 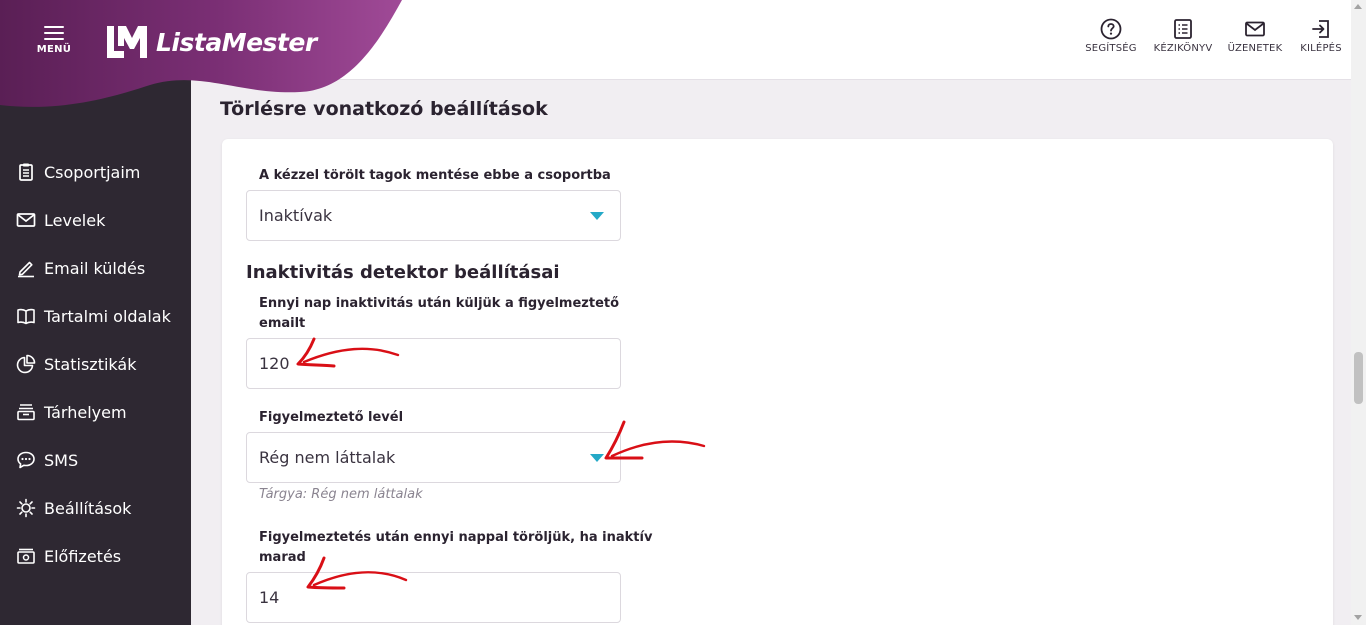 What do you see at coordinates (433, 363) in the screenshot?
I see `inactivity-days-input: 120` at bounding box center [433, 363].